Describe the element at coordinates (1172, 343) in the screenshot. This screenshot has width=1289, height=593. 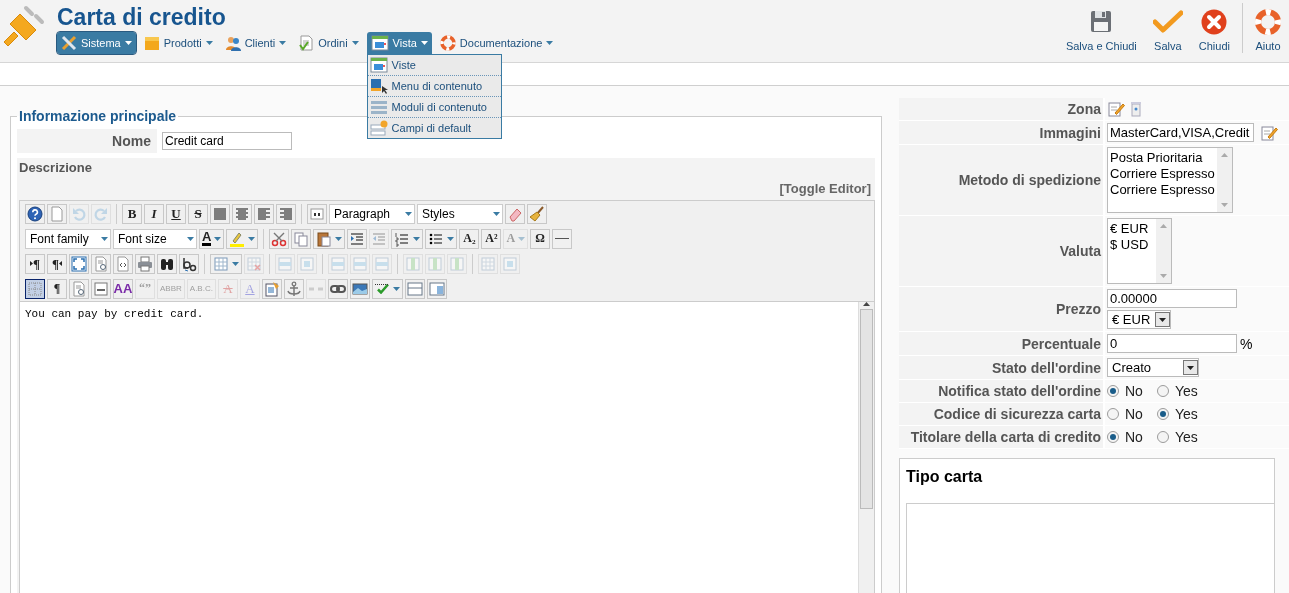
I see `percent-field: 0` at that location.